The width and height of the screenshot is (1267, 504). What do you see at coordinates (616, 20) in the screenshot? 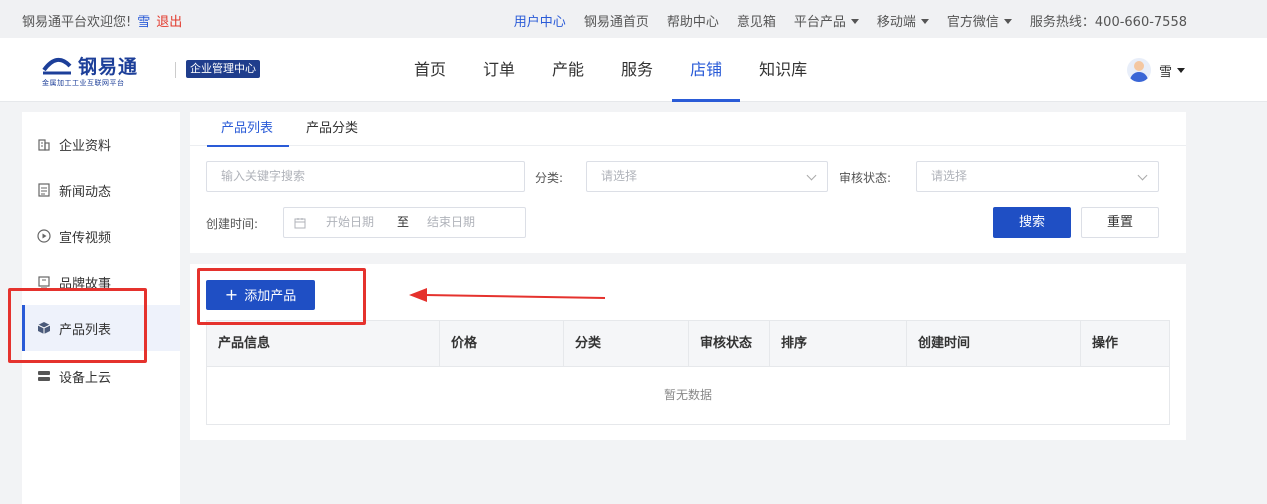
I see `home-link: 钢易通首页` at bounding box center [616, 20].